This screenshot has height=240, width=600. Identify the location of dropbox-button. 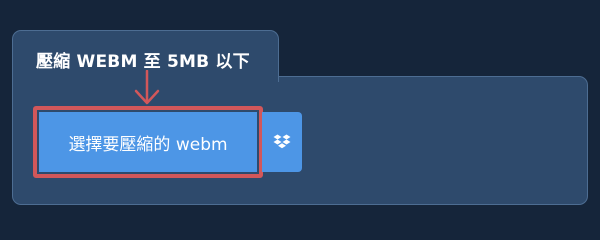
(282, 142).